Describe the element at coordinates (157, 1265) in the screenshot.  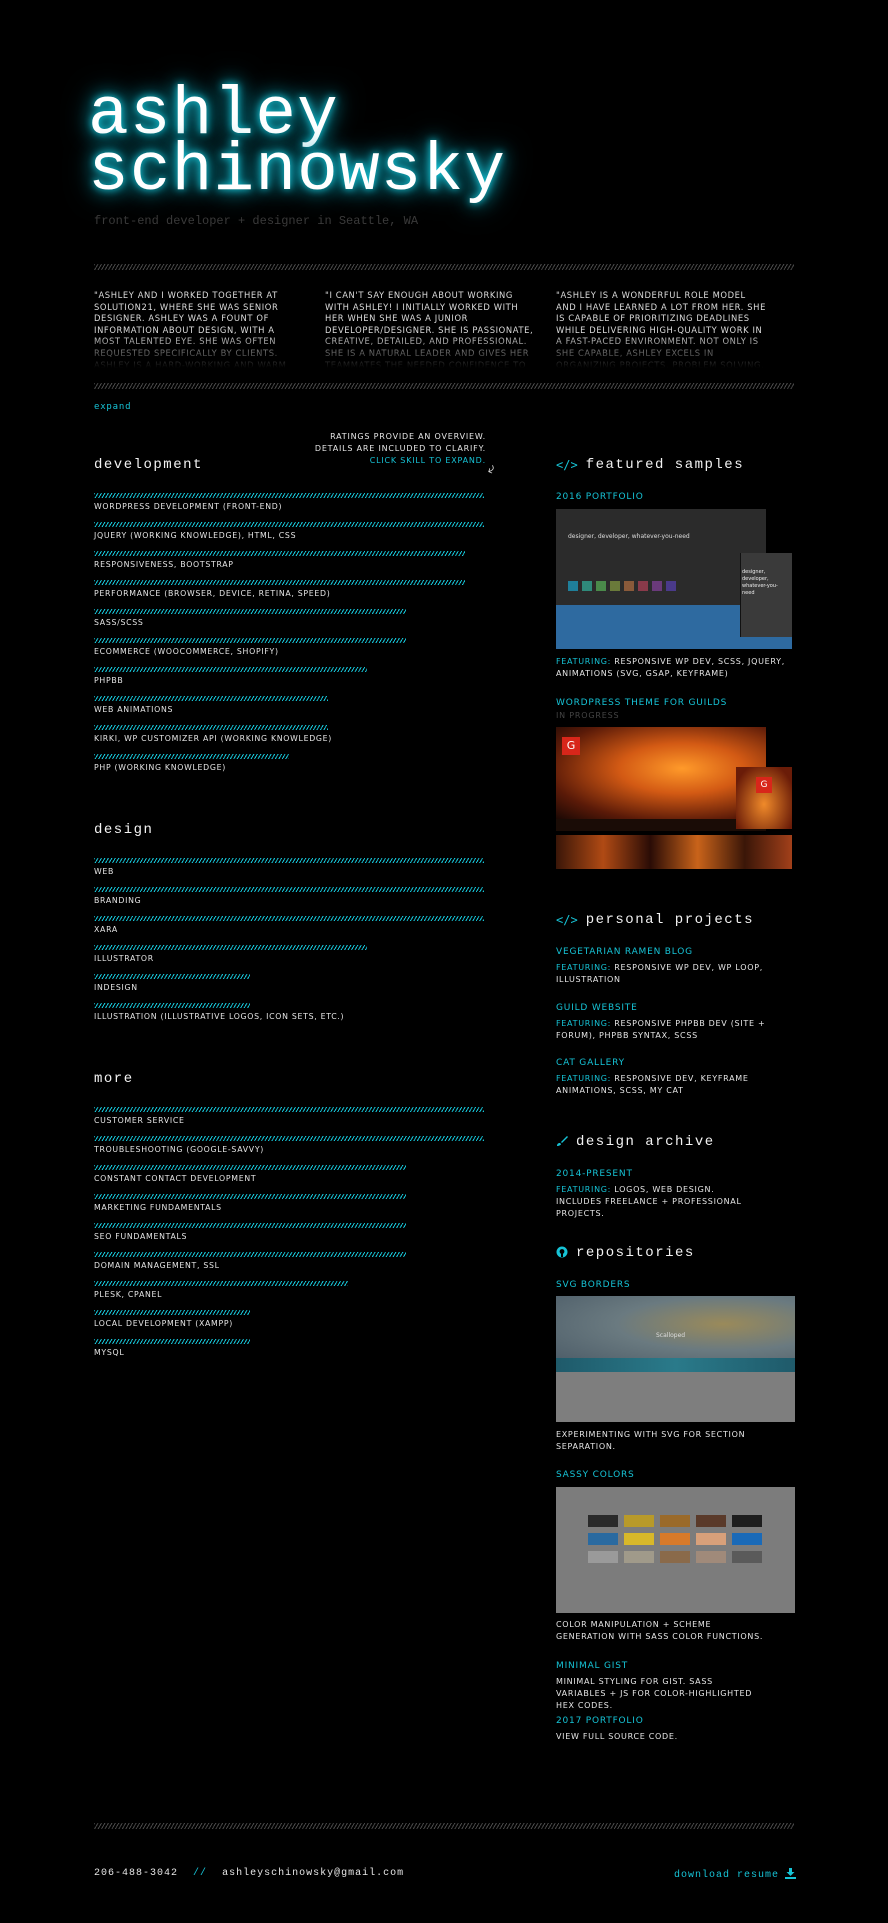
I see `skill-label: Domain Management, SSL` at that location.